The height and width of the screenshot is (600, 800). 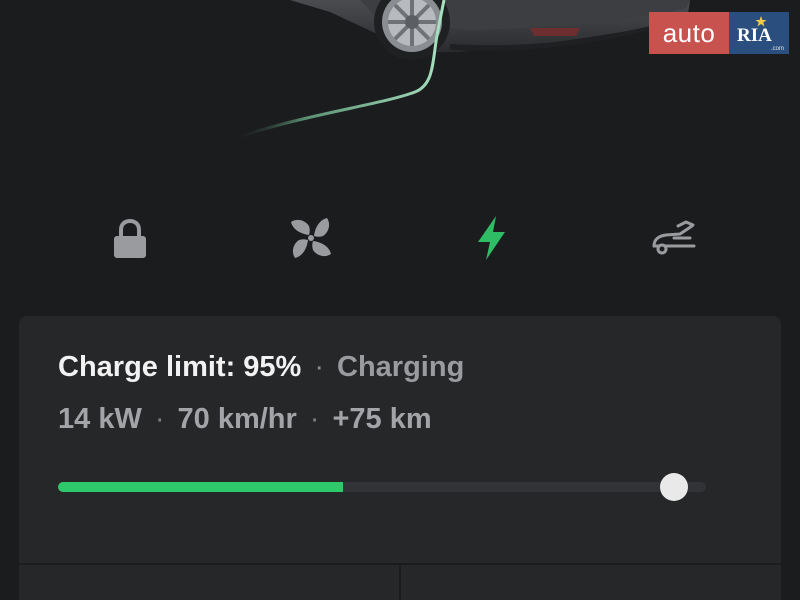 What do you see at coordinates (209, 582) in the screenshot?
I see `charge-action-button-left` at bounding box center [209, 582].